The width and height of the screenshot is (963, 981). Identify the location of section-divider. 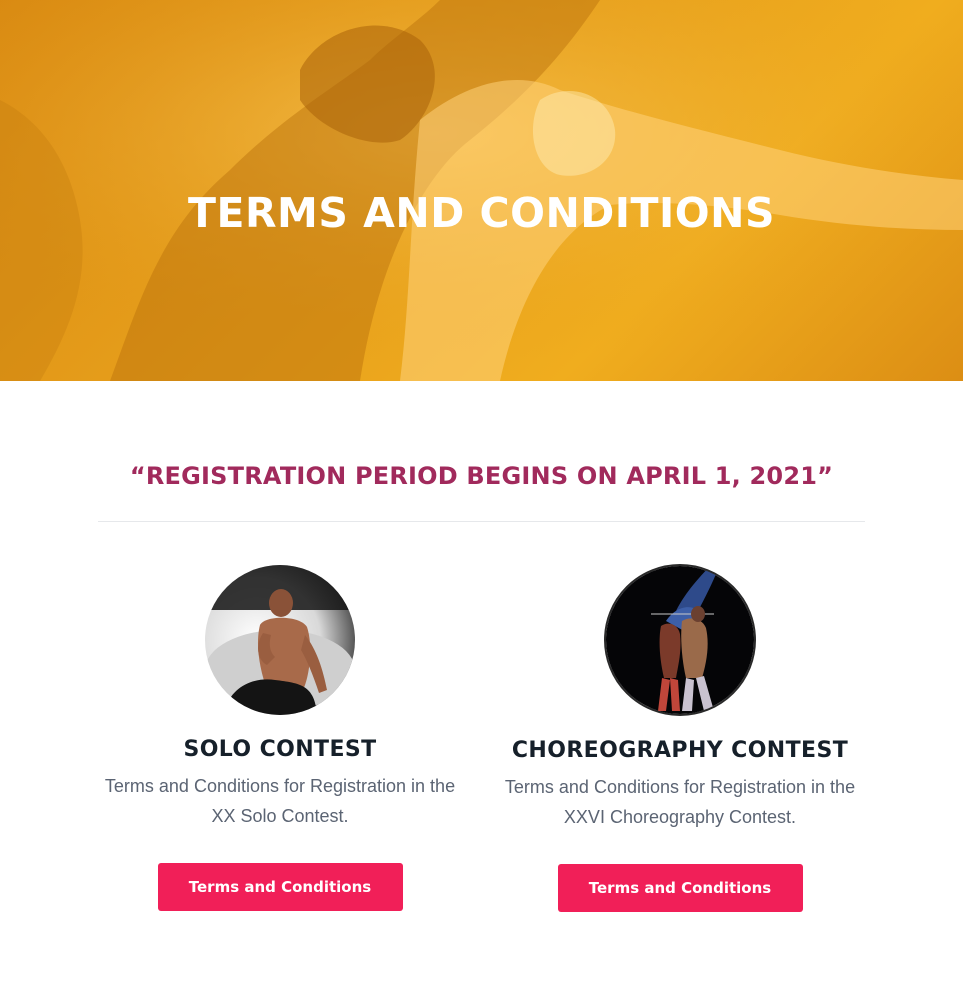
(481, 521).